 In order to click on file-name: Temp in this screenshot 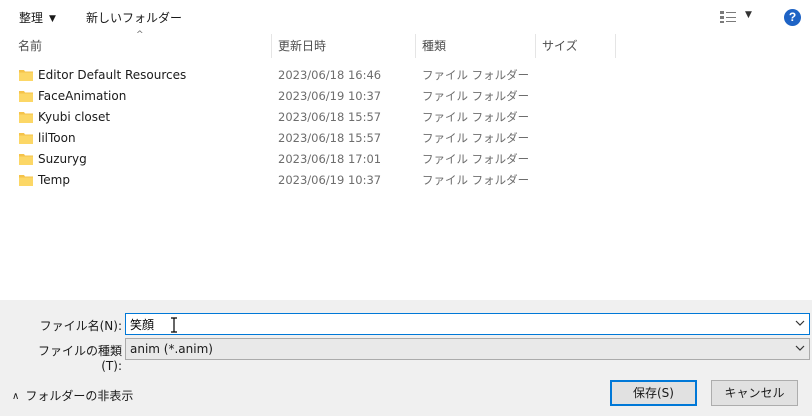, I will do `click(54, 180)`.